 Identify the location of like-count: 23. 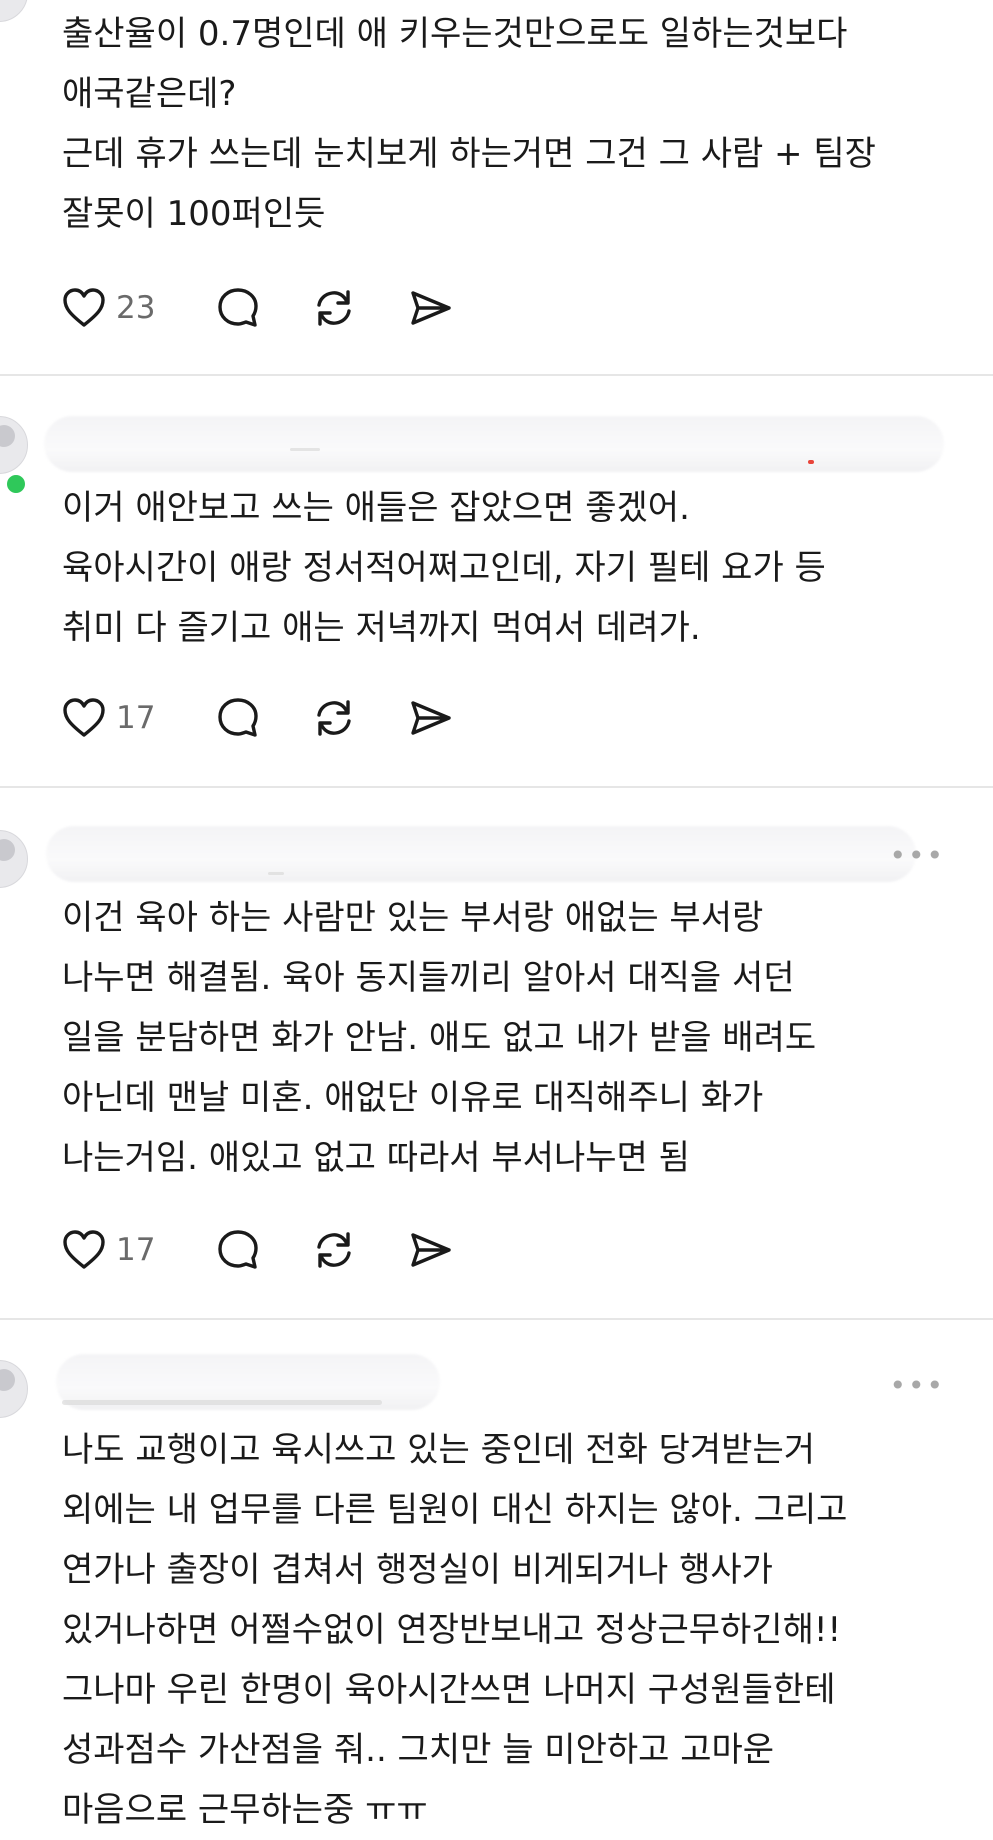
(136, 308).